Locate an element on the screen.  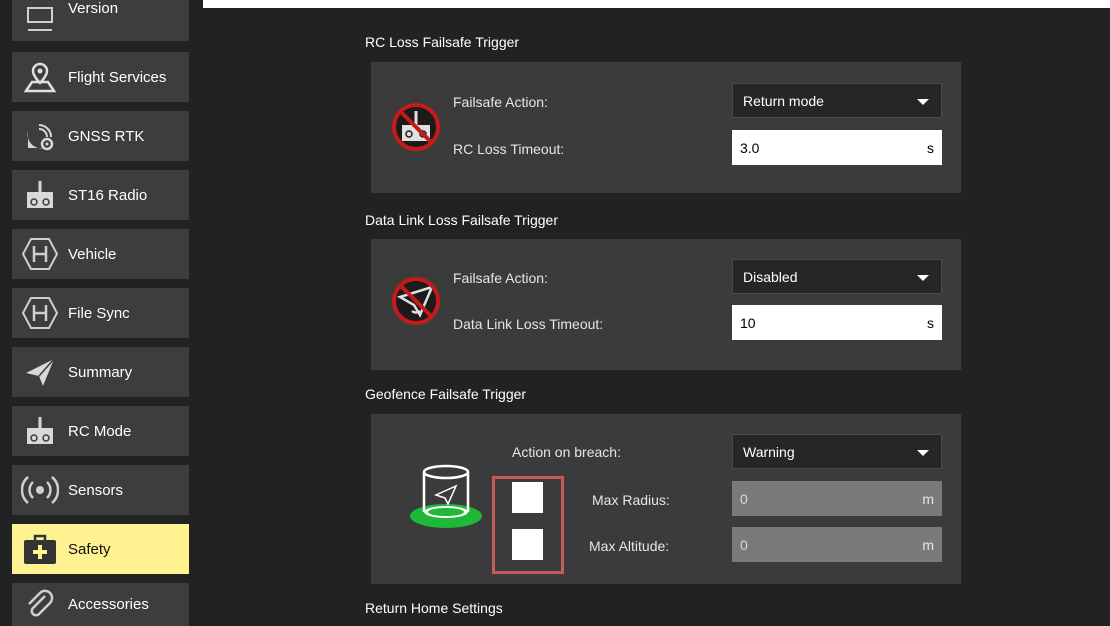
sidebar-item-label: Vehicle is located at coordinates (92, 254).